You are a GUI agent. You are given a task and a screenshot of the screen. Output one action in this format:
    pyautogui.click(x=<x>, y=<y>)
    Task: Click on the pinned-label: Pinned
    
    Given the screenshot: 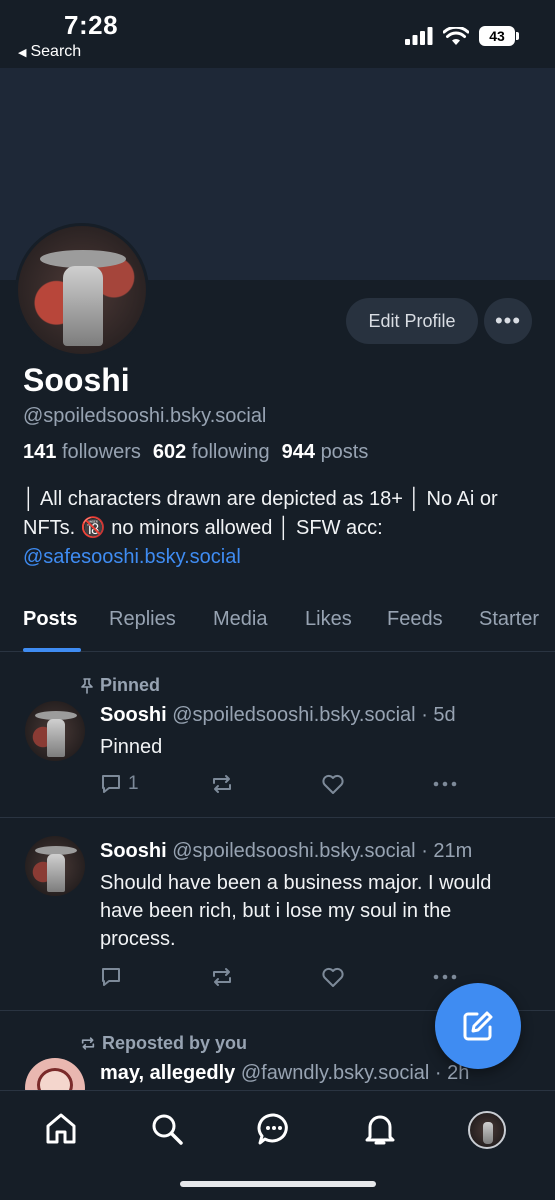 What is the action you would take?
    pyautogui.click(x=120, y=685)
    